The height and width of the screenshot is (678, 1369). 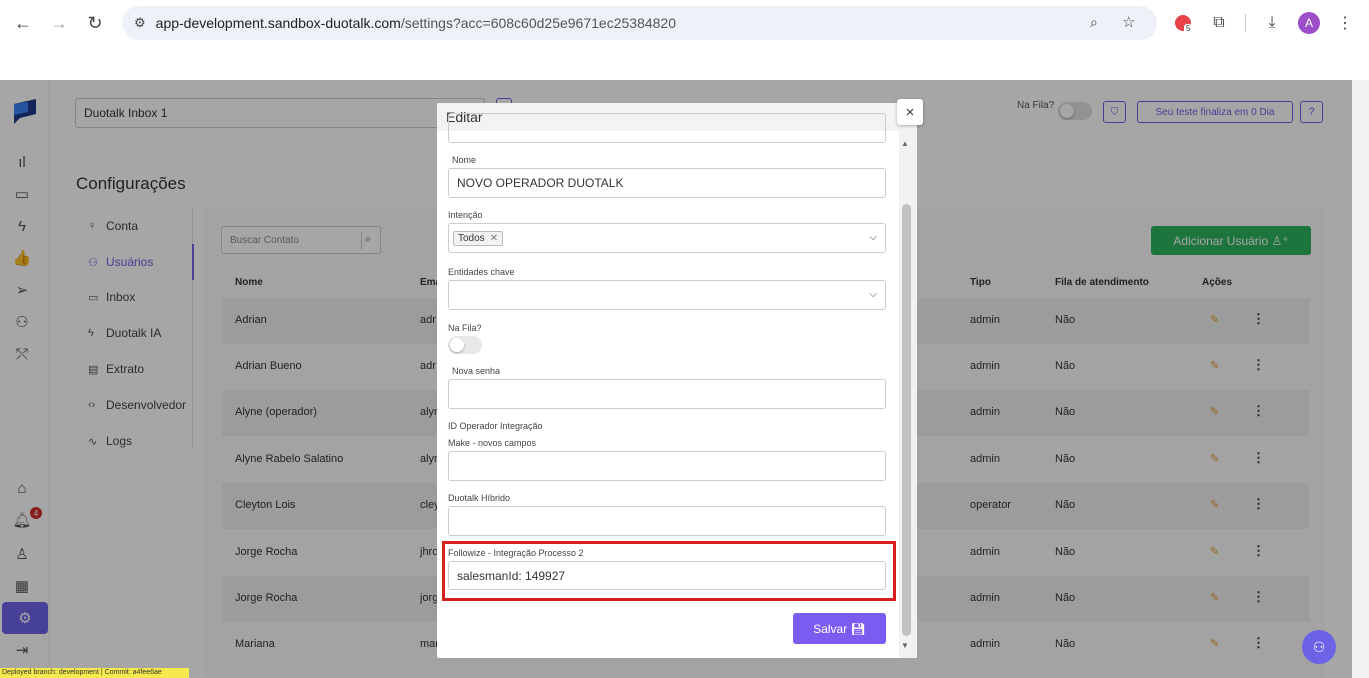 I want to click on followize-input: salesmanId: 149927, so click(x=667, y=575).